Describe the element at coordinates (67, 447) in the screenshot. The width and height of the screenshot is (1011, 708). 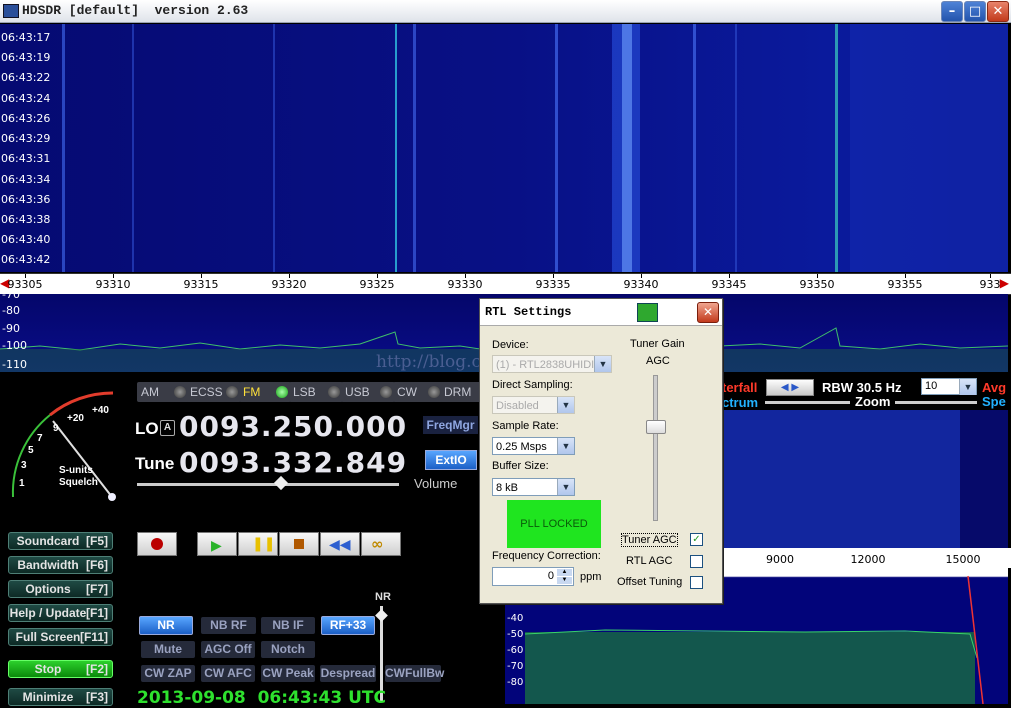
I see `s-meter: 1 3 5 7 9 +20 +40 S-units Squelch` at that location.